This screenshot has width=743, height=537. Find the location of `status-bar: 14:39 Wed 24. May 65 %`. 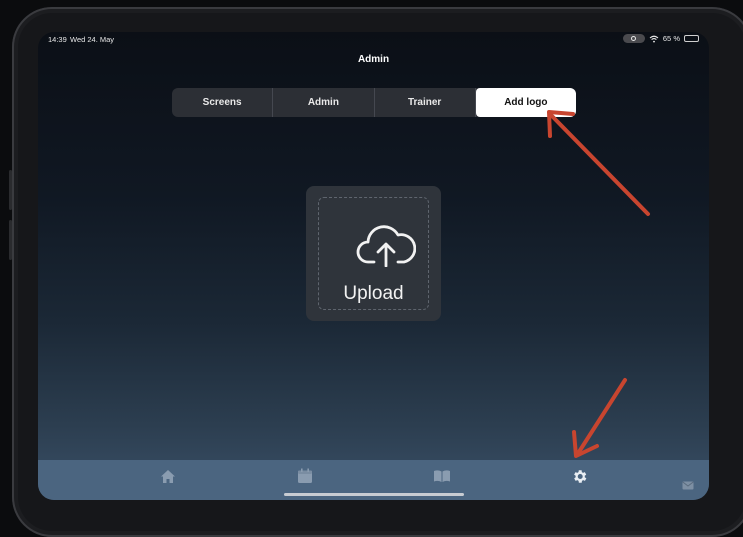

status-bar: 14:39 Wed 24. May 65 % is located at coordinates (373, 40).